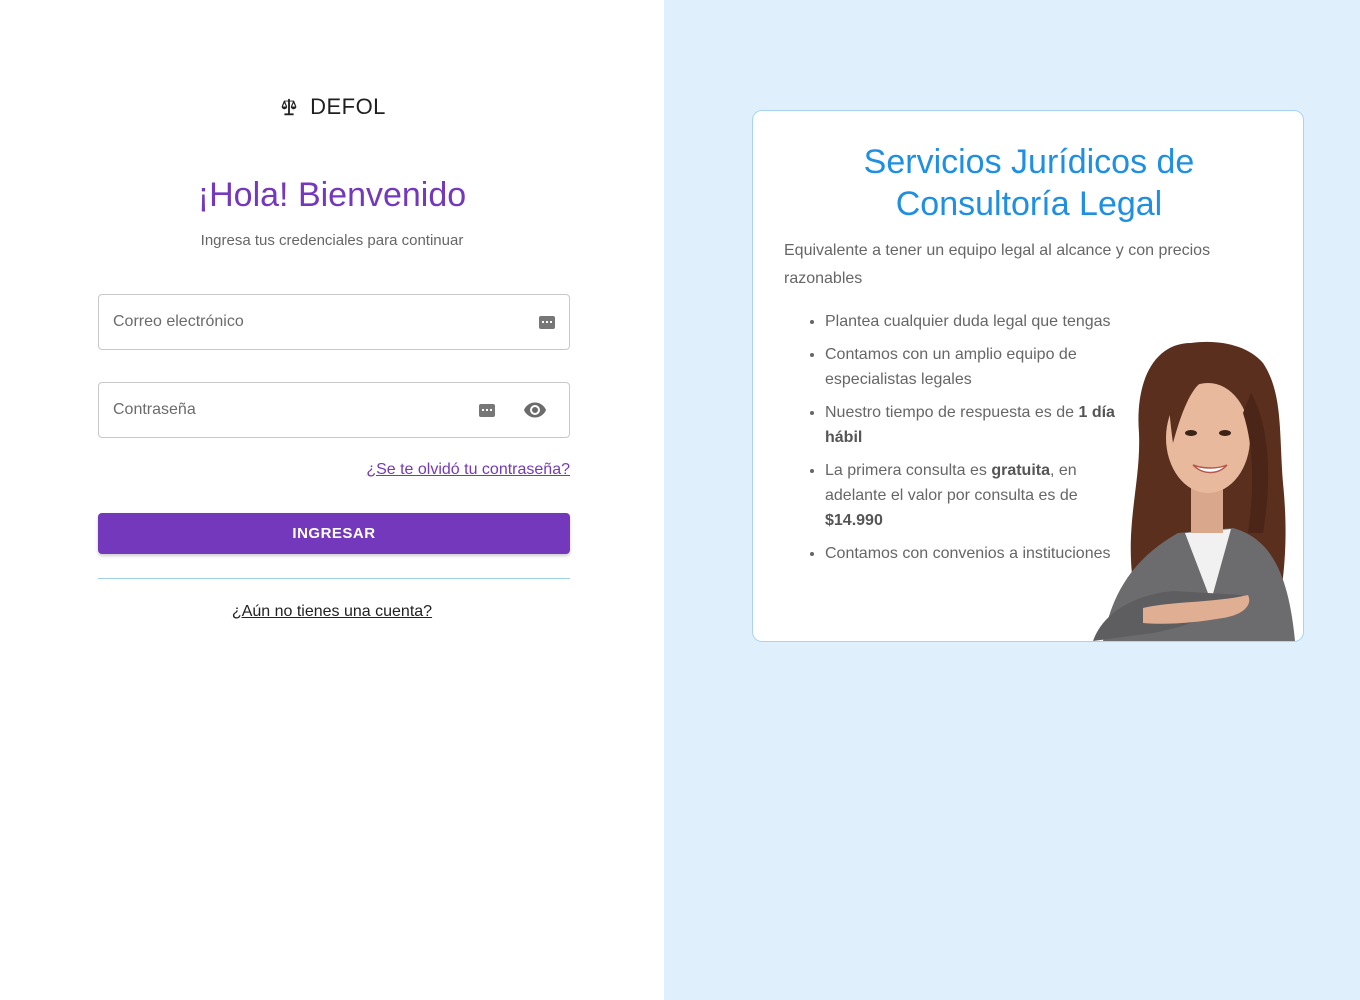 The width and height of the screenshot is (1360, 1000). What do you see at coordinates (326, 322) in the screenshot?
I see `email-input` at bounding box center [326, 322].